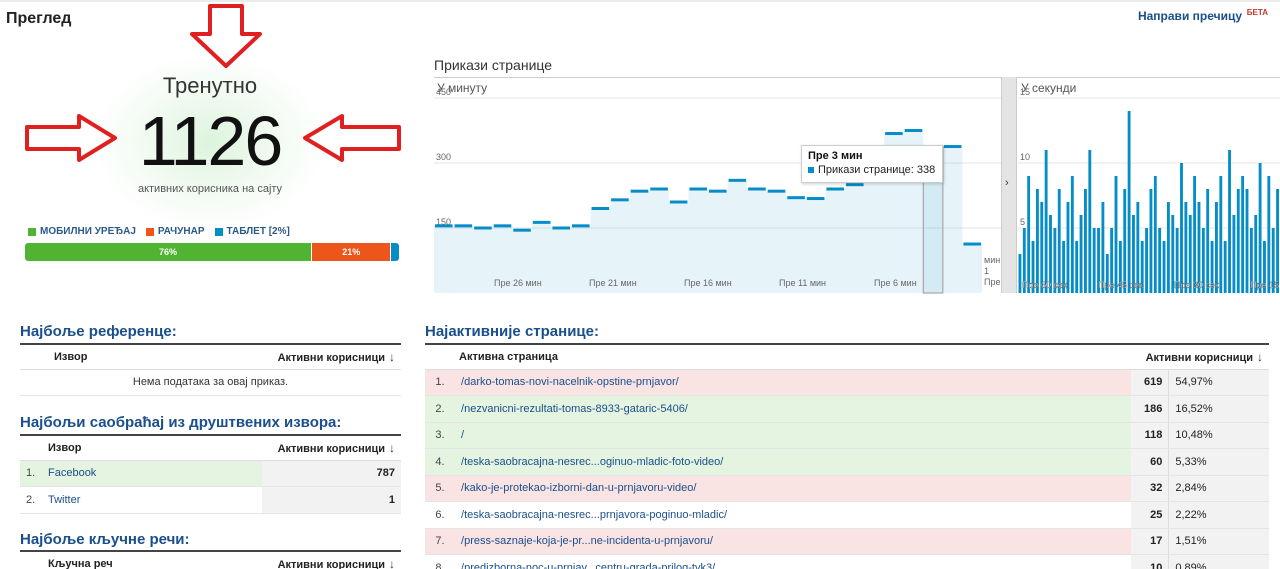 The image size is (1280, 569). What do you see at coordinates (331, 473) in the screenshot?
I see `row-value: 787` at bounding box center [331, 473].